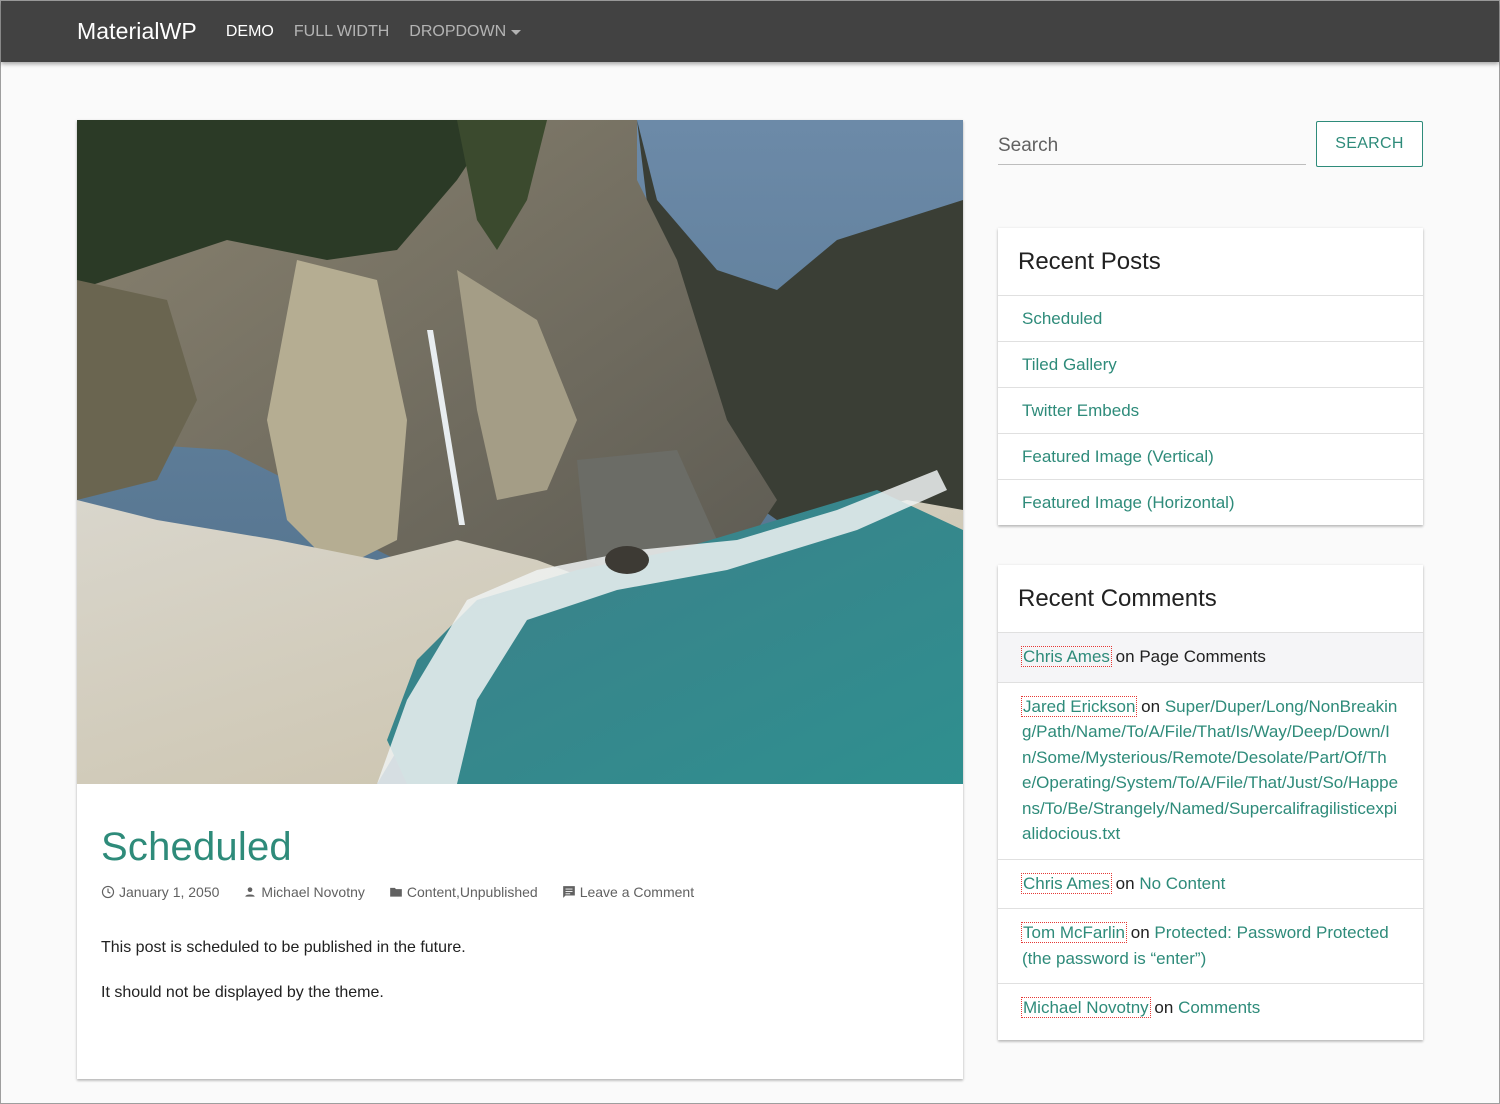 The height and width of the screenshot is (1104, 1500). What do you see at coordinates (250, 32) in the screenshot?
I see `nav-item-demo: DEMO` at bounding box center [250, 32].